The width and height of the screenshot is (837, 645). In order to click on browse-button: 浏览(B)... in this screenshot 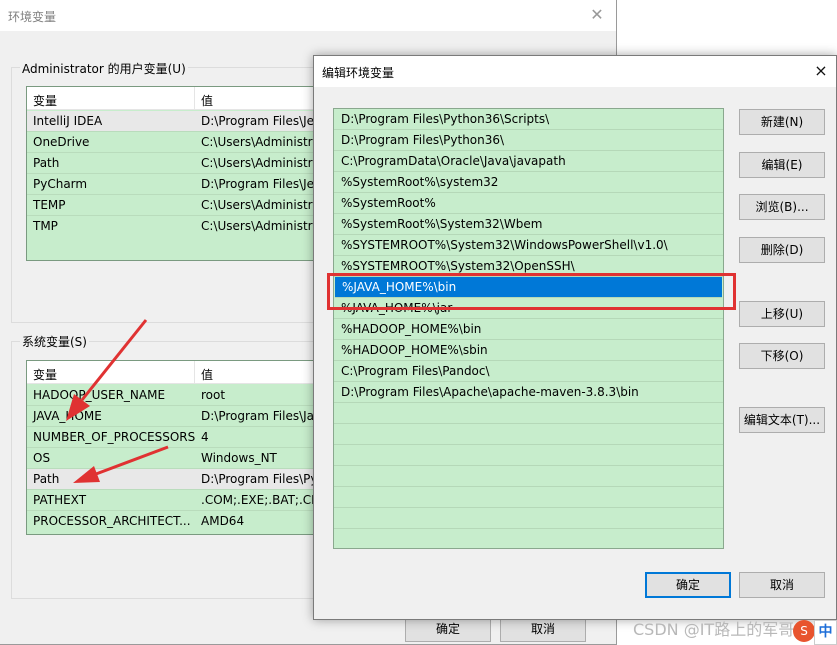, I will do `click(782, 207)`.